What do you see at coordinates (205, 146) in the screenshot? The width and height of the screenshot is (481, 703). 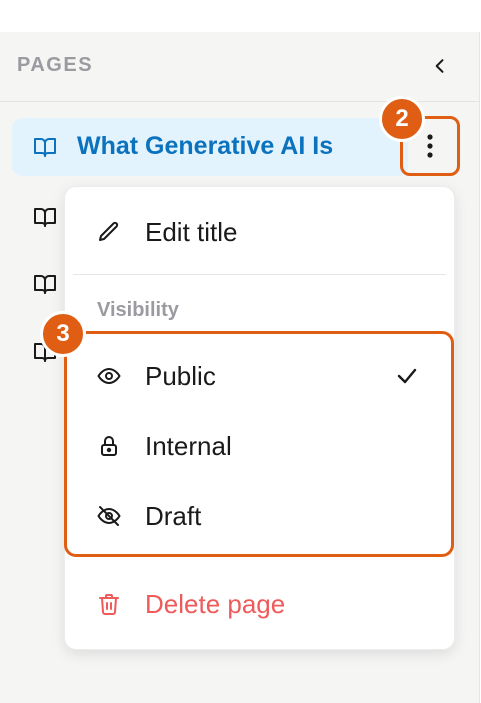 I see `page-item-label: What Generative AI Is` at bounding box center [205, 146].